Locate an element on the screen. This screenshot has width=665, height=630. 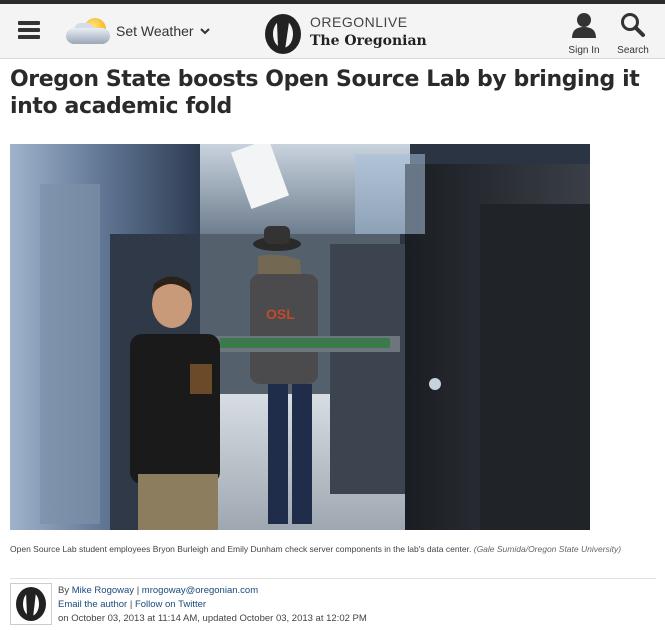
divider is located at coordinates (333, 578).